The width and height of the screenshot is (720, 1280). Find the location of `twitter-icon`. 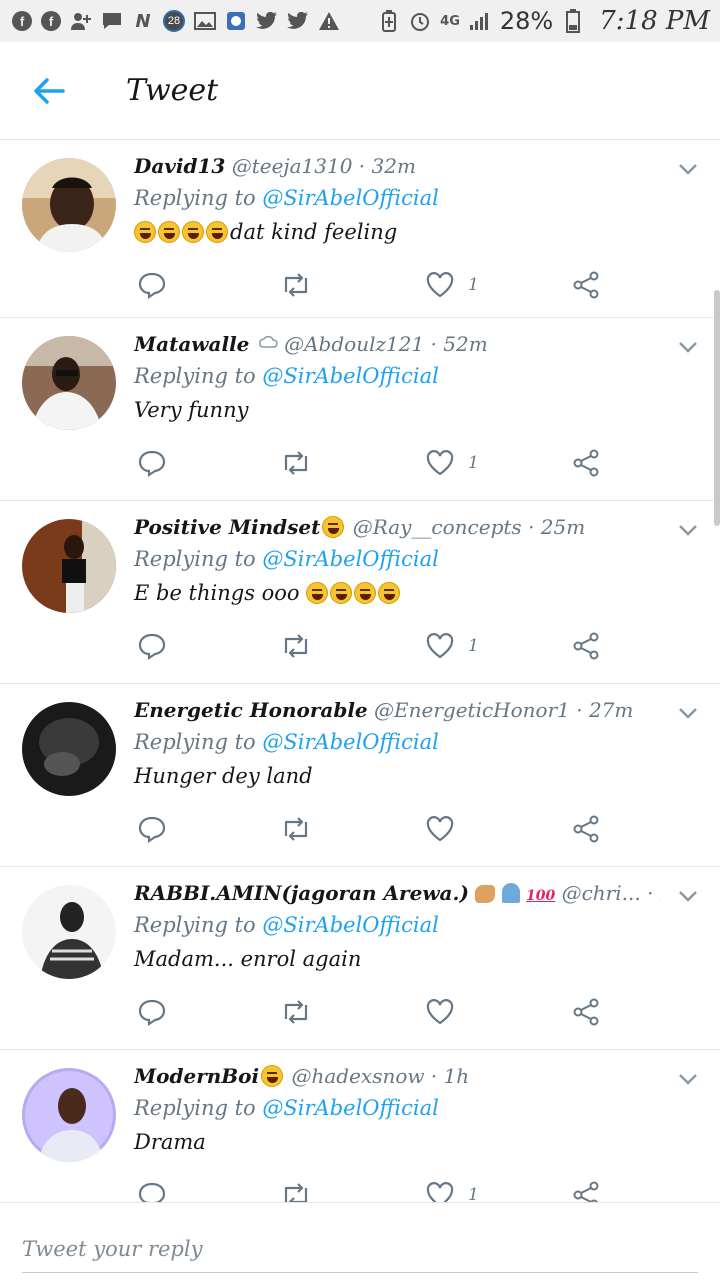

twitter-icon is located at coordinates (298, 21).